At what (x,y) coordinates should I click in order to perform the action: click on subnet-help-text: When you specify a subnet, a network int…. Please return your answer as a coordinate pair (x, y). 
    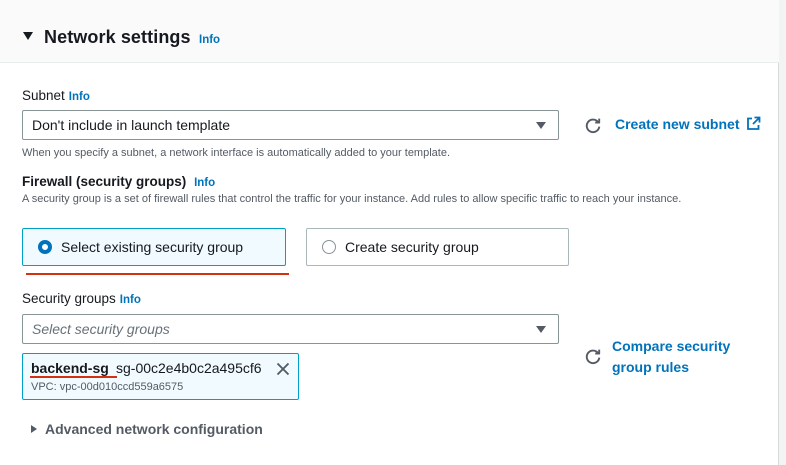
    Looking at the image, I should click on (236, 153).